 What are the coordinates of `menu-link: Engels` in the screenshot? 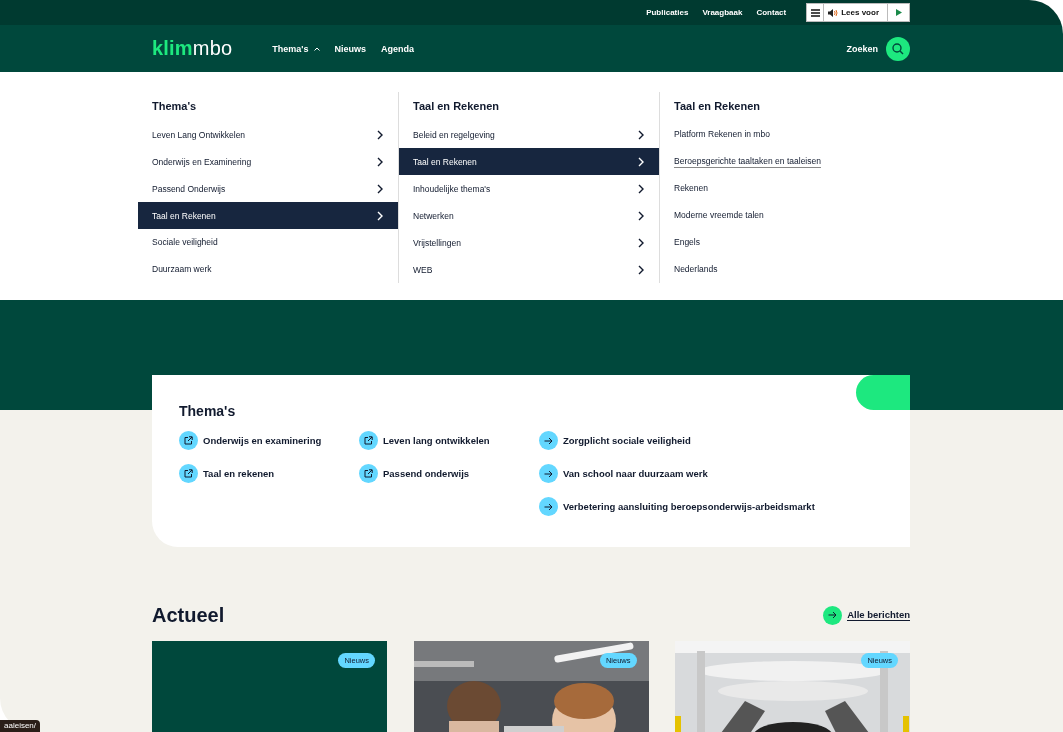 It's located at (687, 242).